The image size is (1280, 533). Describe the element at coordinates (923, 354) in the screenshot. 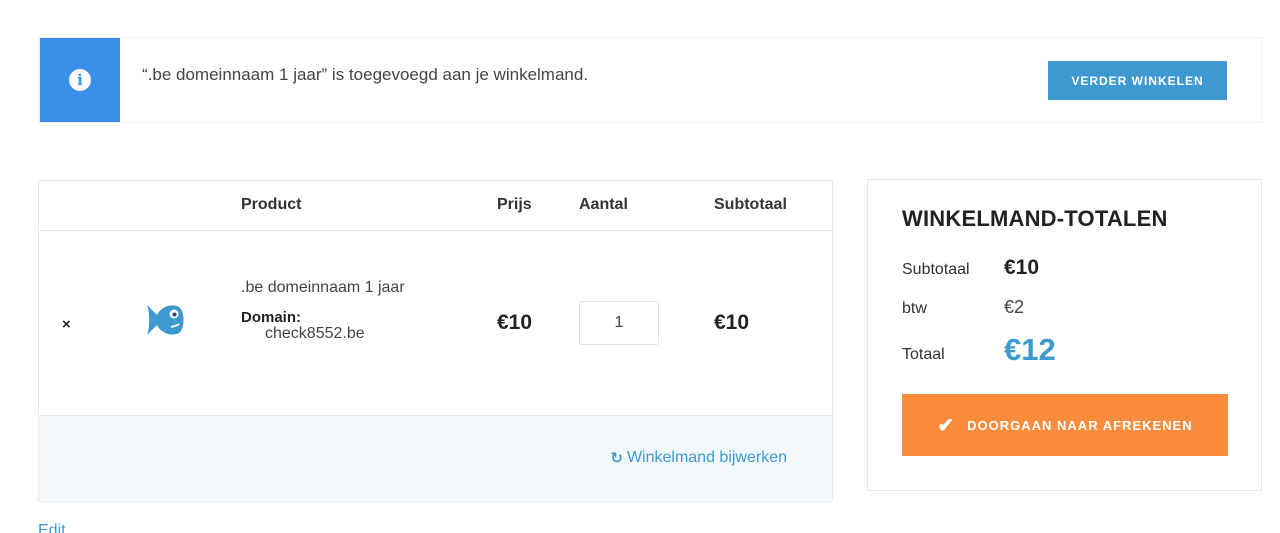

I see `total-label: Totaal` at that location.